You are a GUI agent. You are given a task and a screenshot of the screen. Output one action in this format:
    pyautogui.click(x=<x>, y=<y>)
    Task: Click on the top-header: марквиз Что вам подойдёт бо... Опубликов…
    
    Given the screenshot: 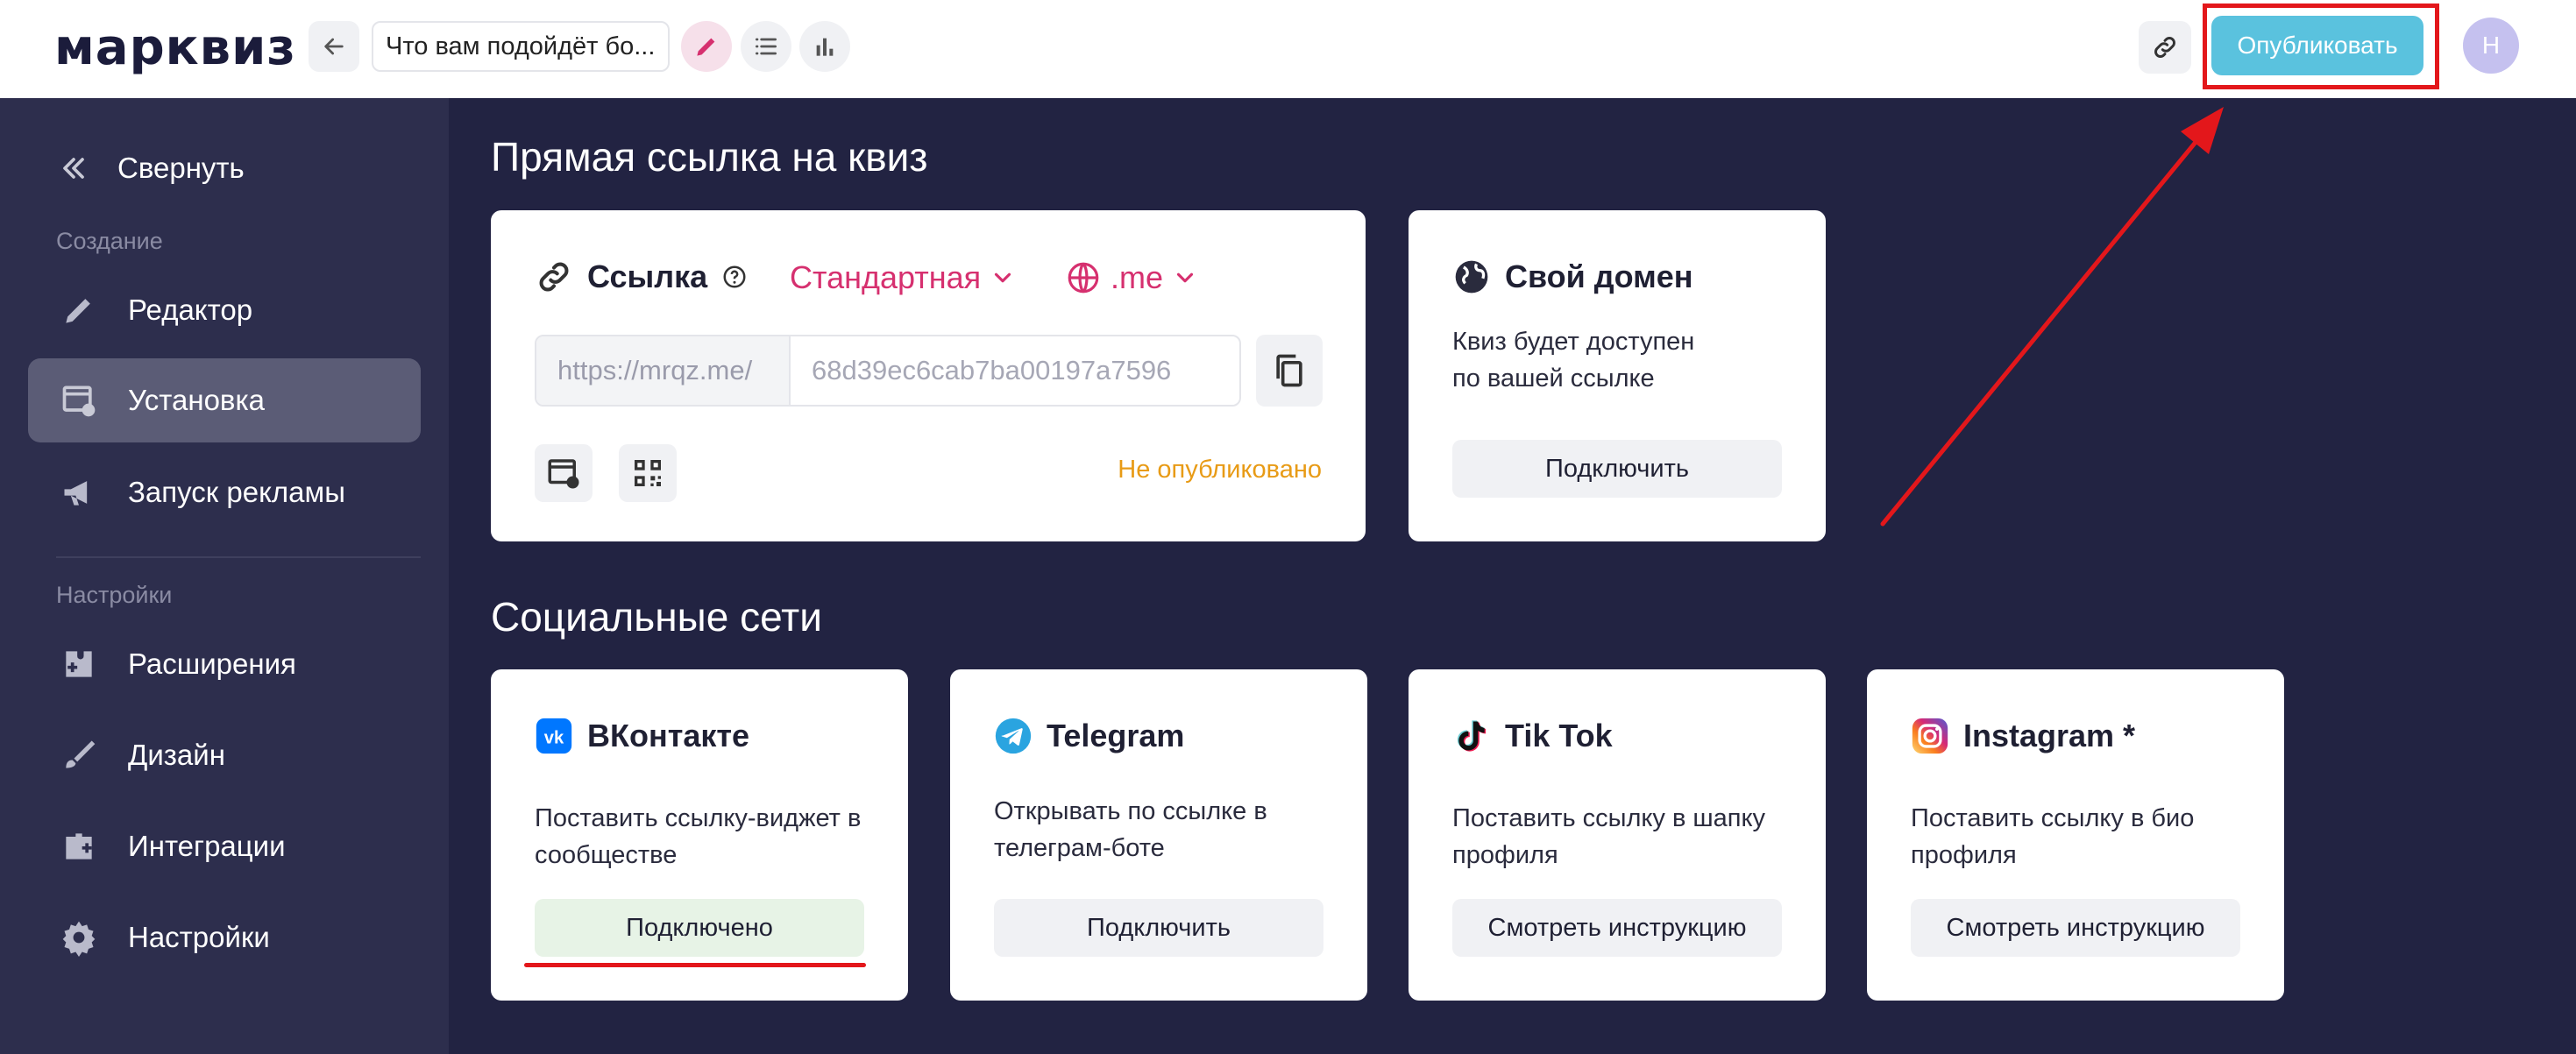 What is the action you would take?
    pyautogui.click(x=1288, y=49)
    